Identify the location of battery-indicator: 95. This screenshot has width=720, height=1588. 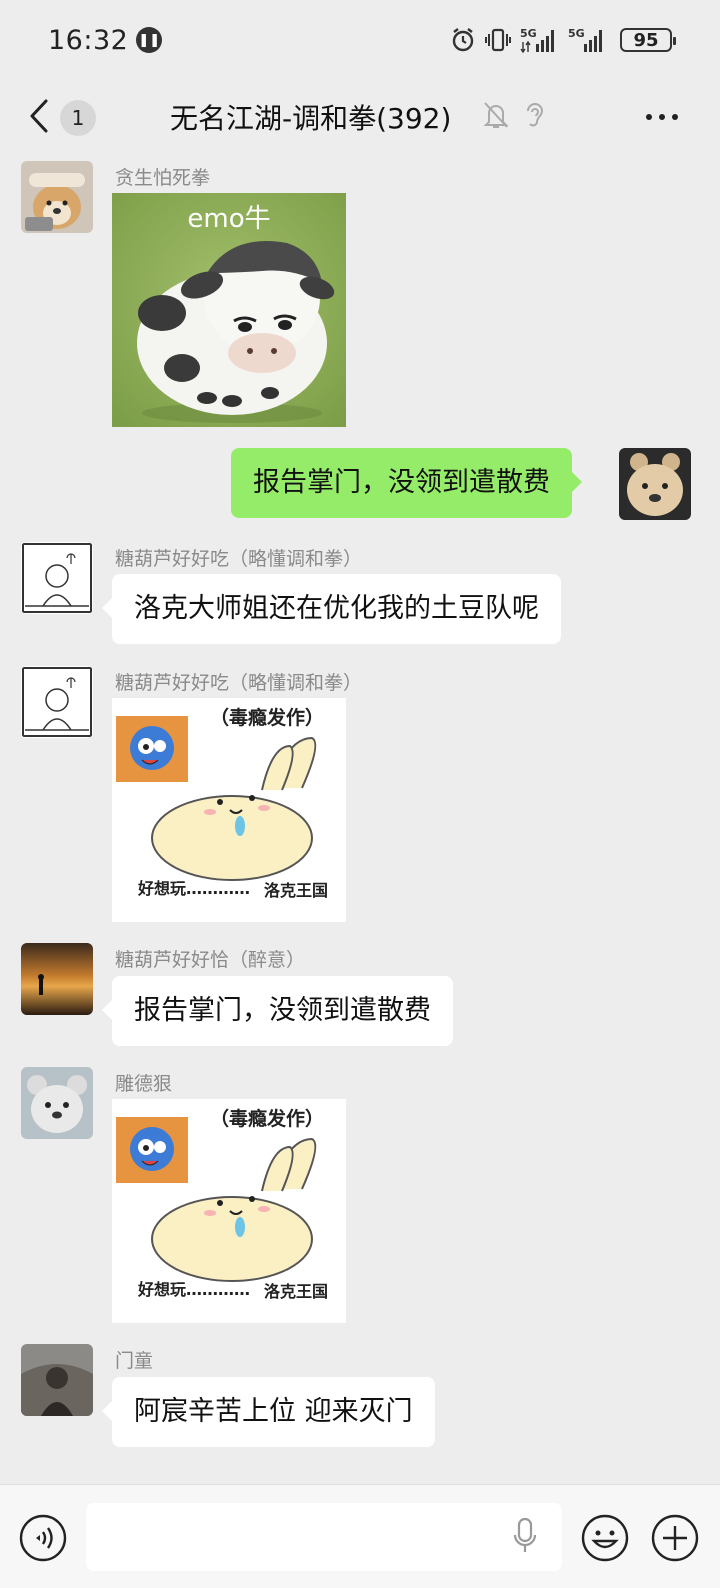
(648, 40).